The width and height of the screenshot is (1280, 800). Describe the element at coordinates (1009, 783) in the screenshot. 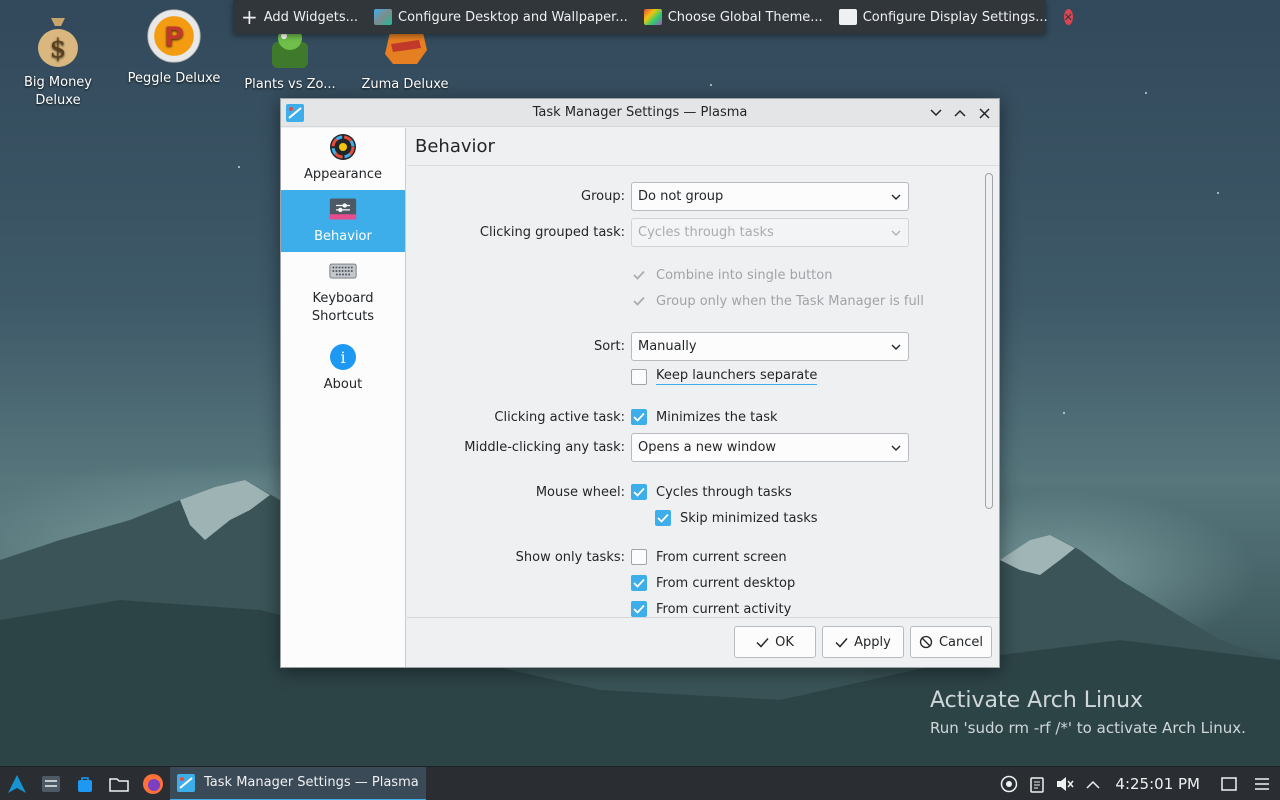

I see `network-tray-button` at that location.